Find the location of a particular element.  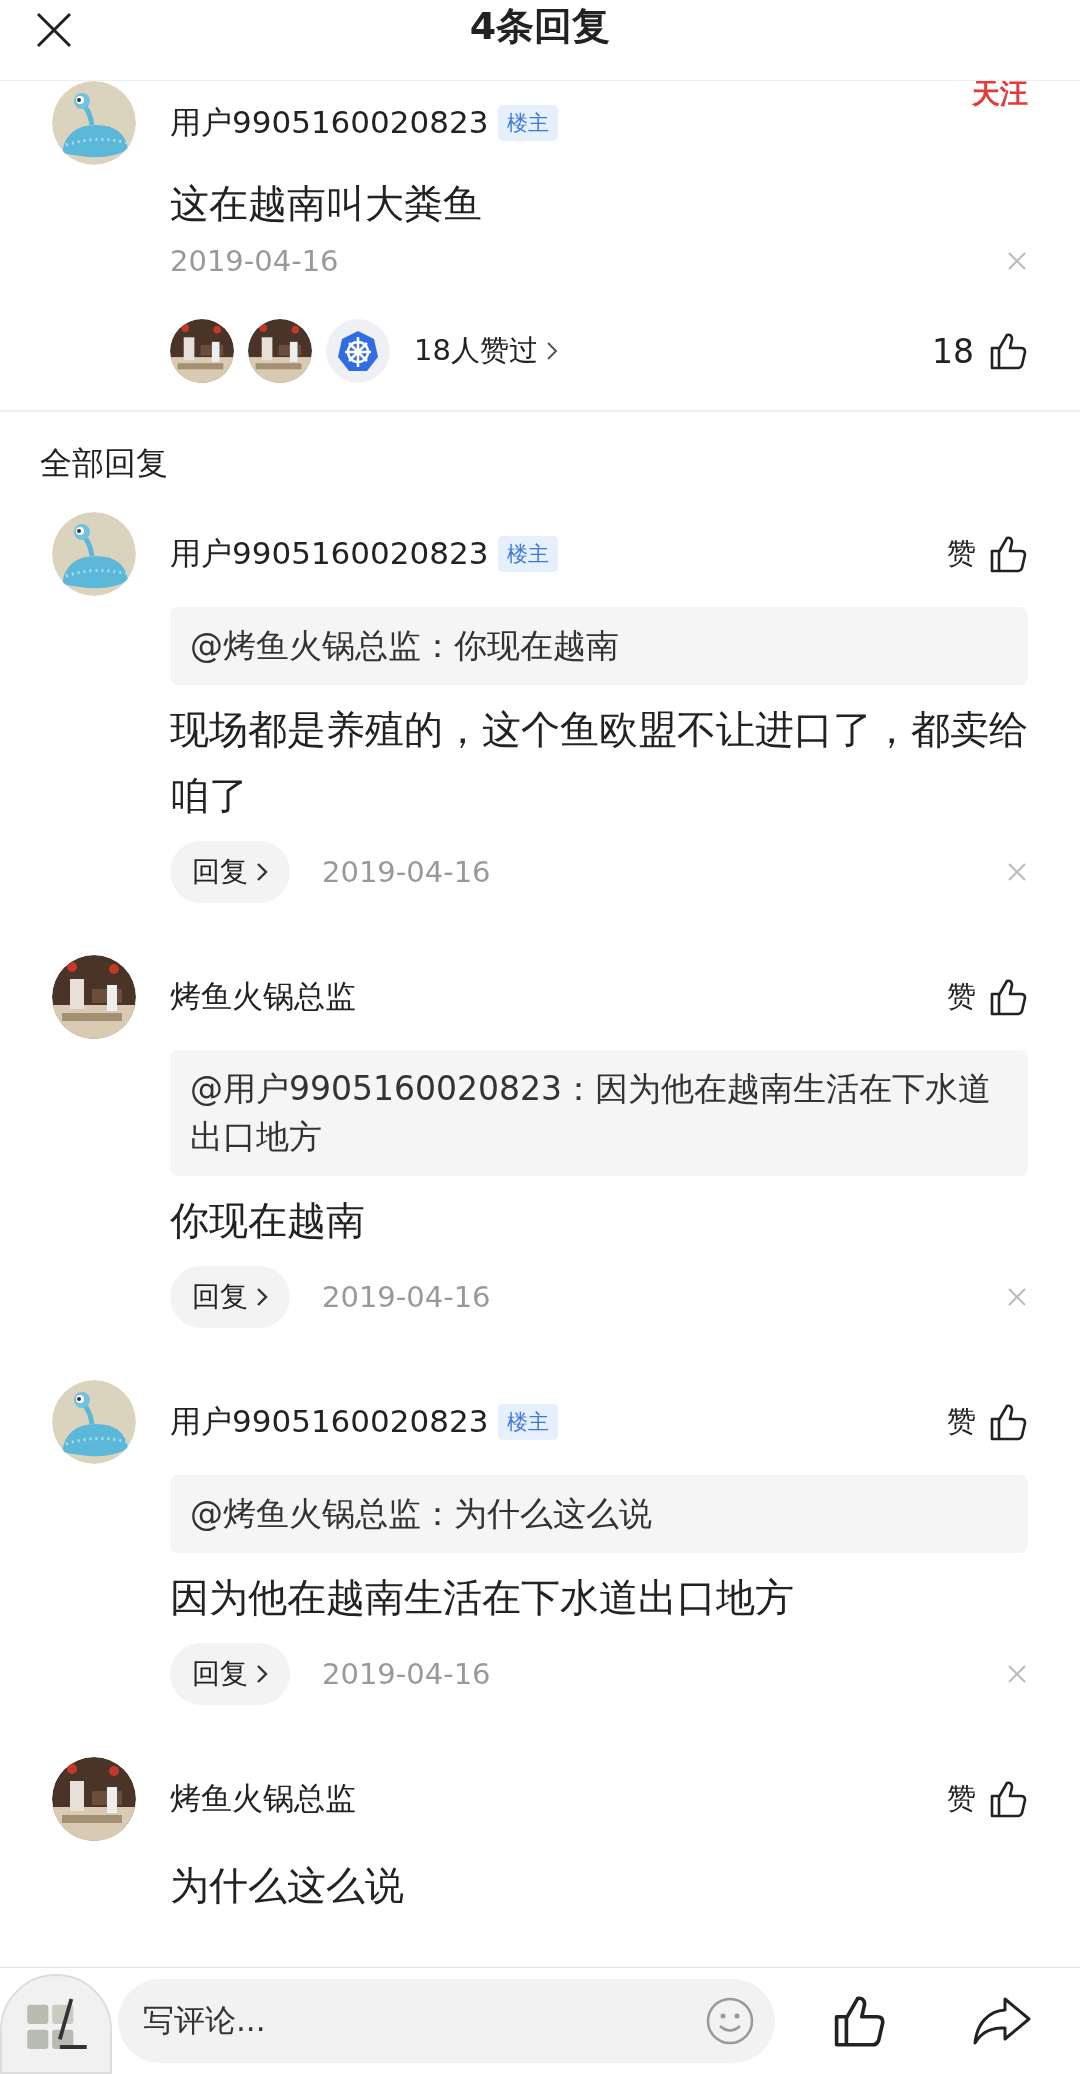

emoji-icon is located at coordinates (730, 2021).